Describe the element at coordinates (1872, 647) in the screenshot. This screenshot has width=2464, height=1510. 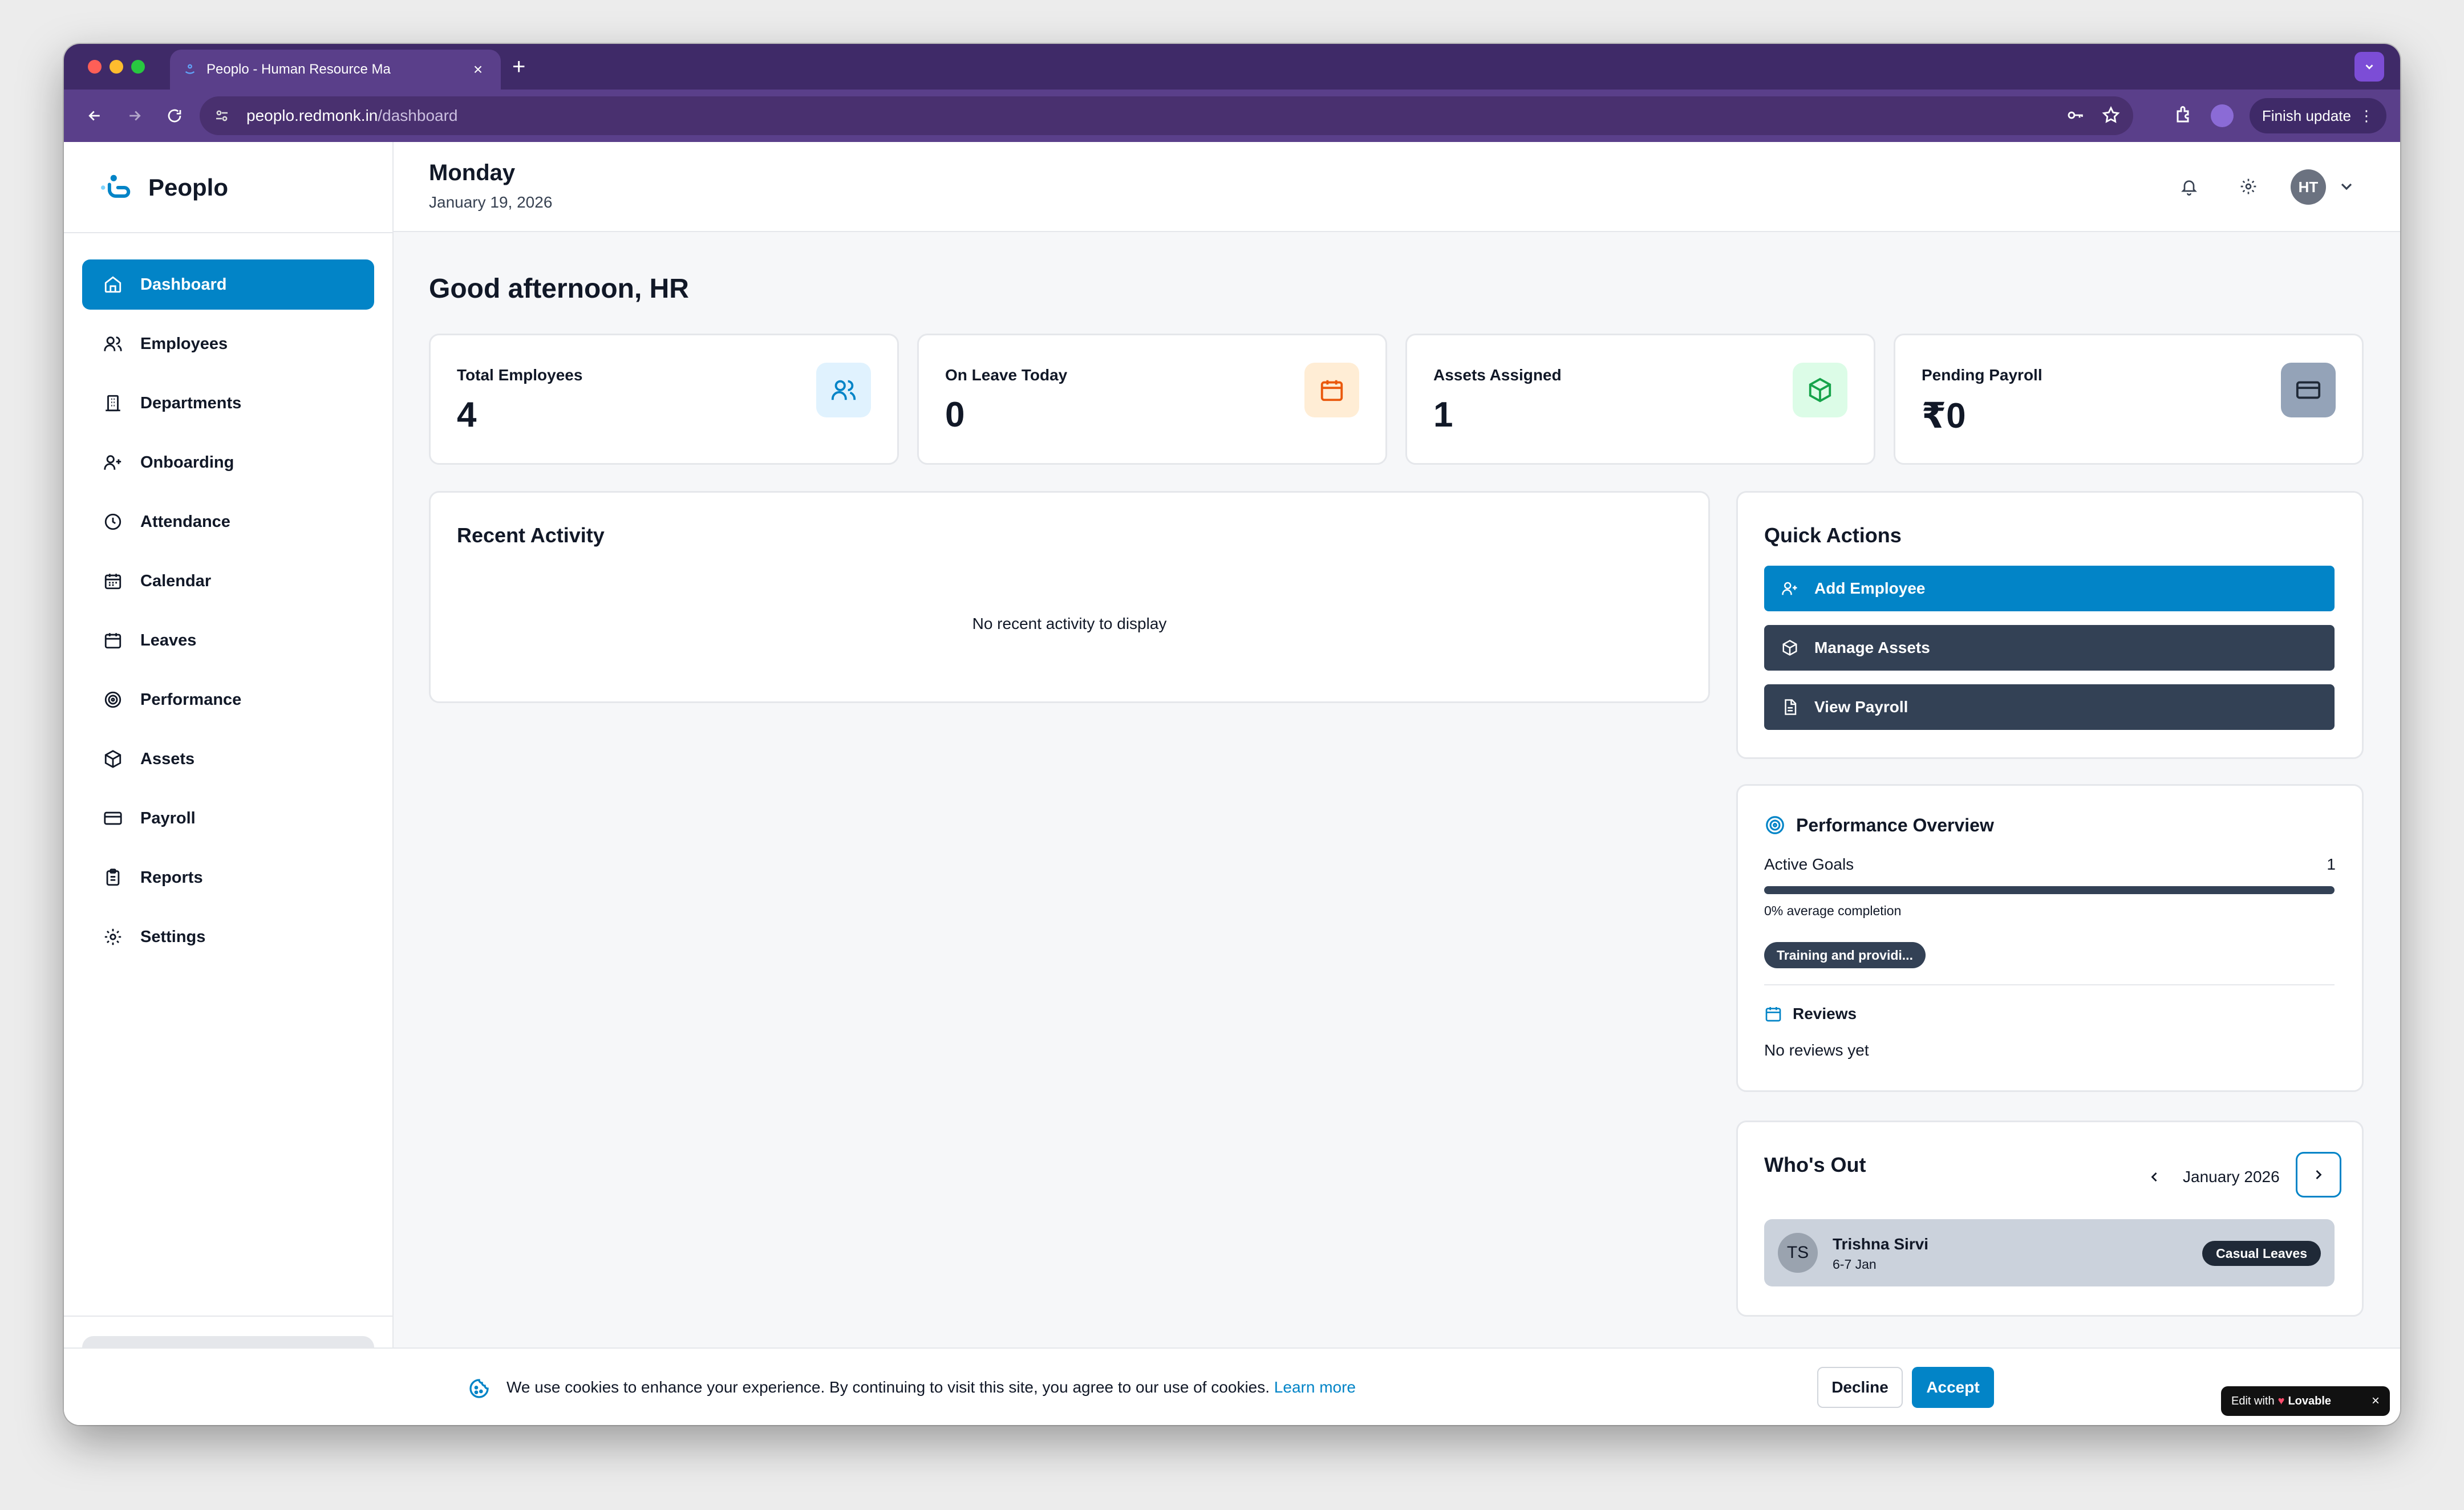
I see `button-label: Manage Assets` at that location.